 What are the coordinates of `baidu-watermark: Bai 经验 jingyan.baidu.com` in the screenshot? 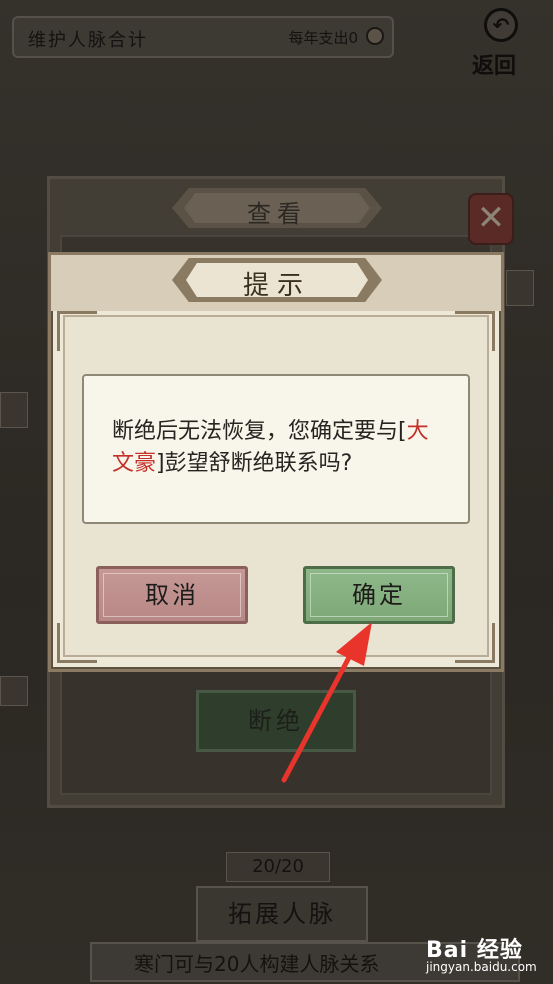 It's located at (488, 954).